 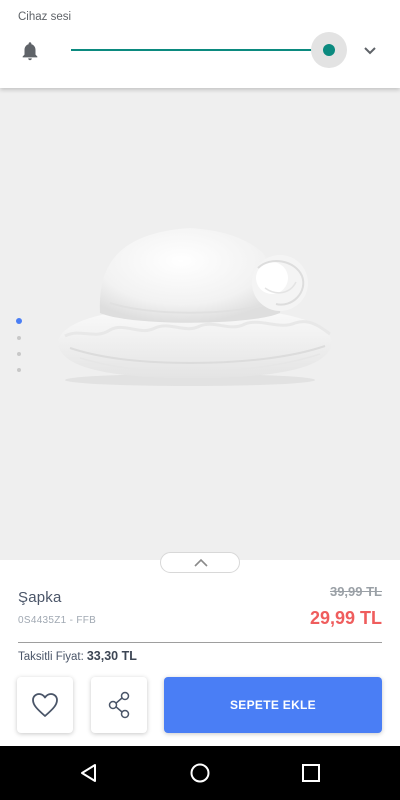 What do you see at coordinates (111, 656) in the screenshot?
I see `installment-value: 33,30 TL` at bounding box center [111, 656].